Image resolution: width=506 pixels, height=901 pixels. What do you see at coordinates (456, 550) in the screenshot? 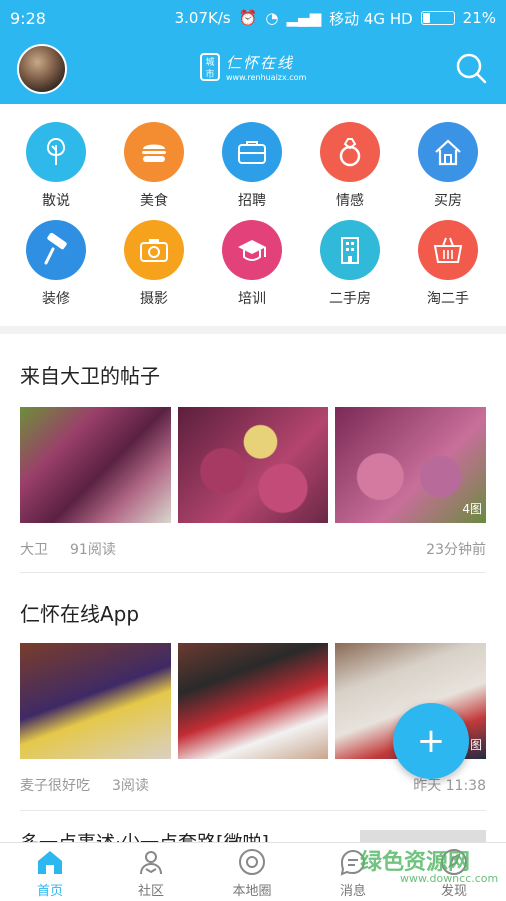
I see `post-time: 23分钟前` at bounding box center [456, 550].